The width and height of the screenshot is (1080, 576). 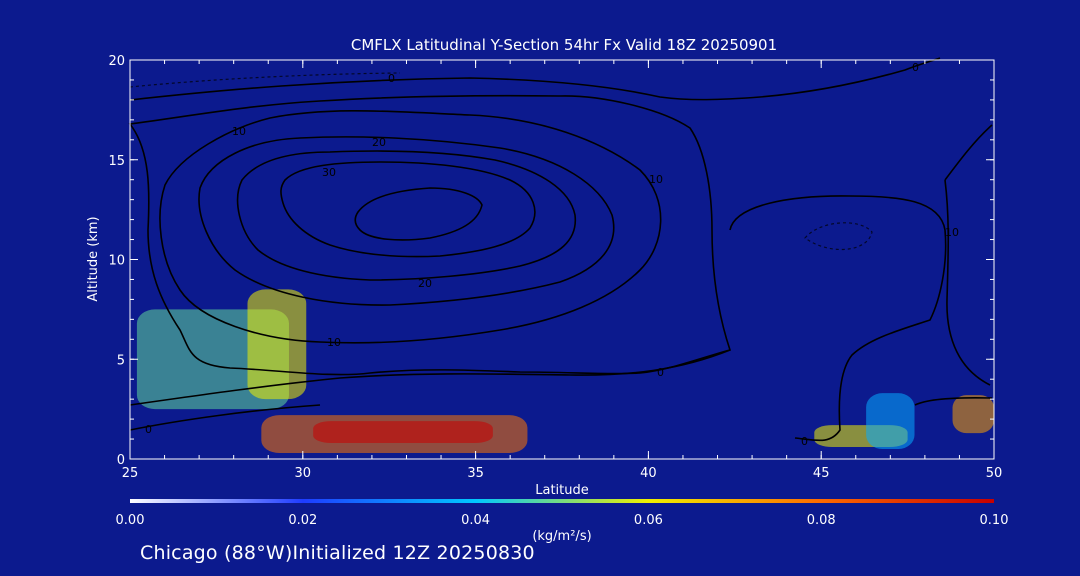 I want to click on colorbar-tick-label: 0.02, so click(x=302, y=520).